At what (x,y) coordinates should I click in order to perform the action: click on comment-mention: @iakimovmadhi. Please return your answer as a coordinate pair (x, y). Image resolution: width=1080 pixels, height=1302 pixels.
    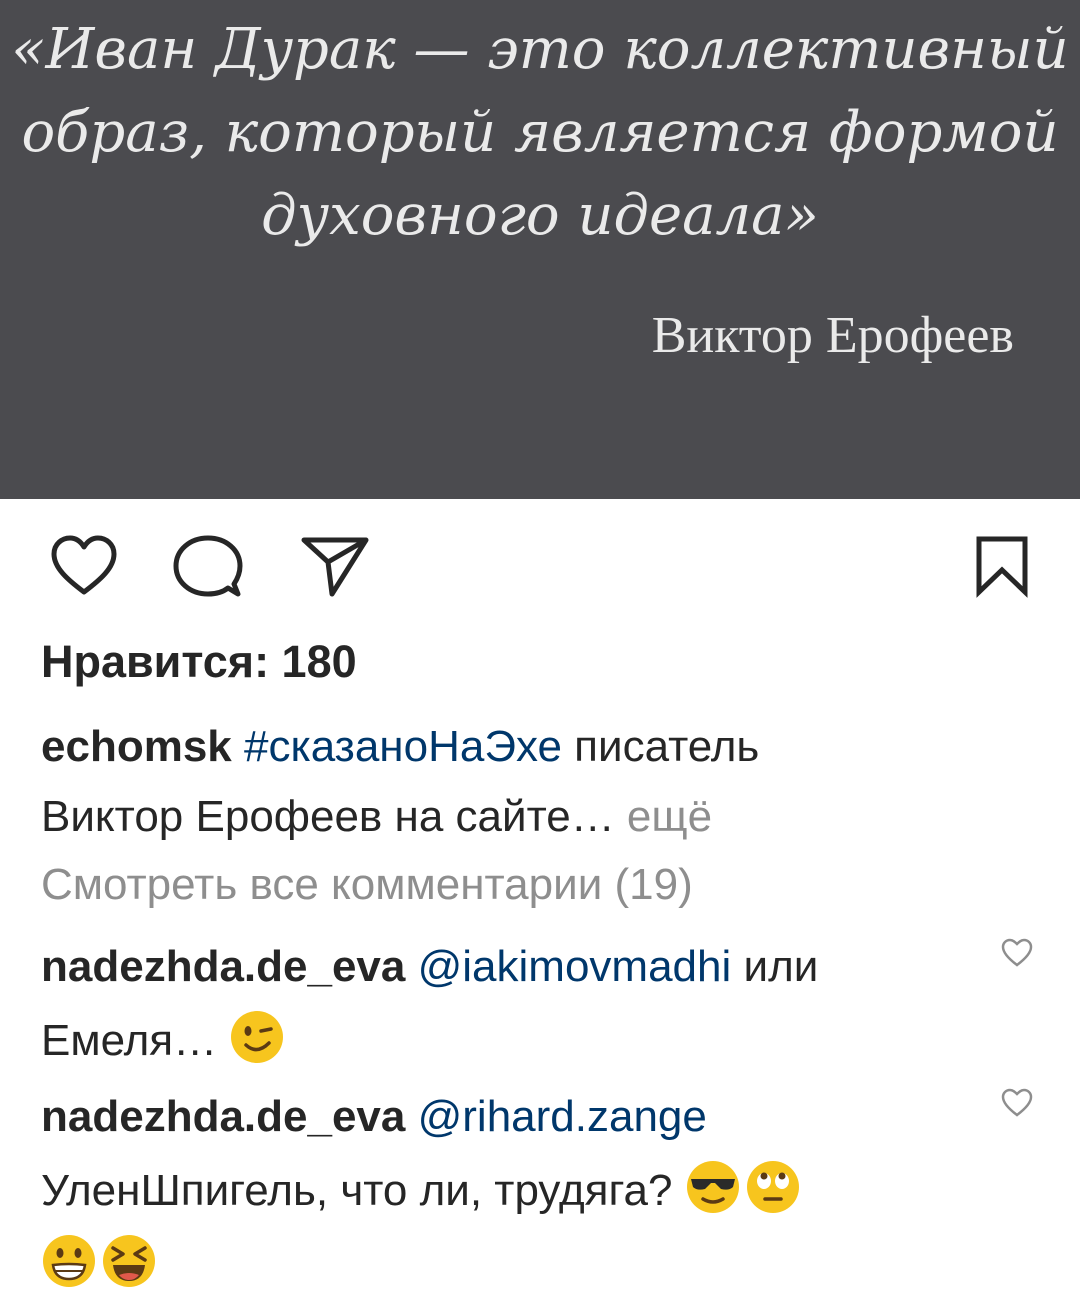
    Looking at the image, I should click on (575, 966).